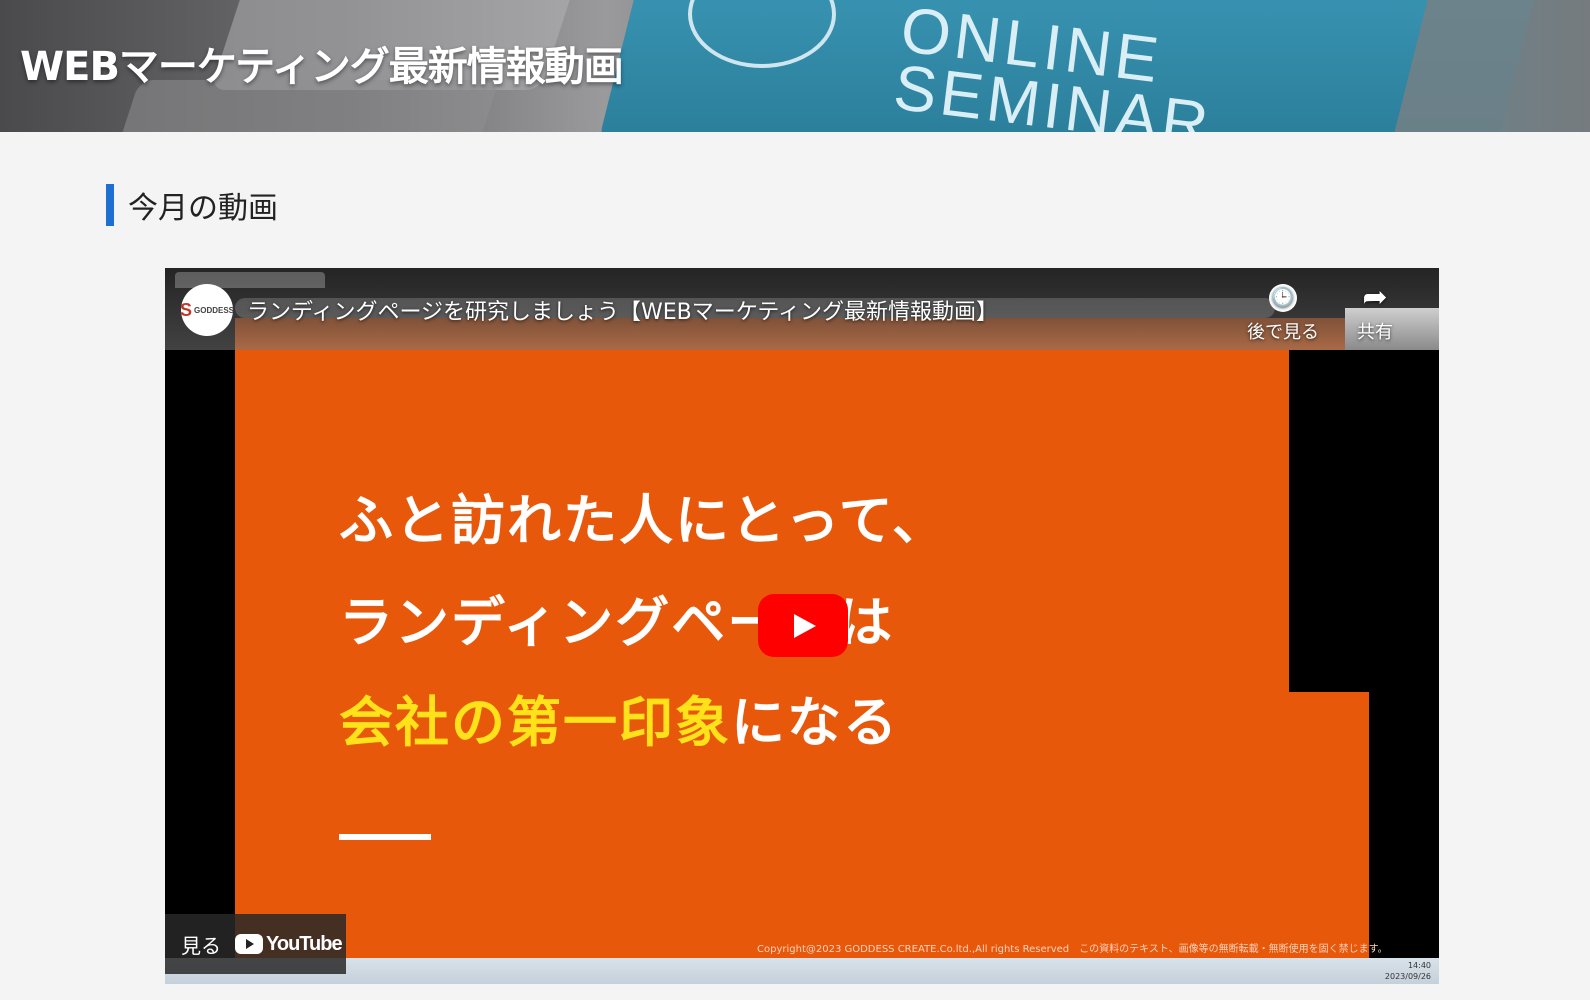 The height and width of the screenshot is (1000, 1590). I want to click on video-title-link: ランディングページを研究しましょう【WEBマーケティング最新情報動画】, so click(622, 310).